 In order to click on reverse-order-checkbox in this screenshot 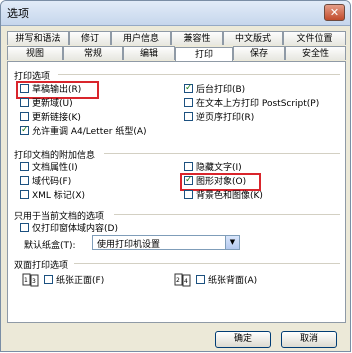, I will do `click(188, 116)`.